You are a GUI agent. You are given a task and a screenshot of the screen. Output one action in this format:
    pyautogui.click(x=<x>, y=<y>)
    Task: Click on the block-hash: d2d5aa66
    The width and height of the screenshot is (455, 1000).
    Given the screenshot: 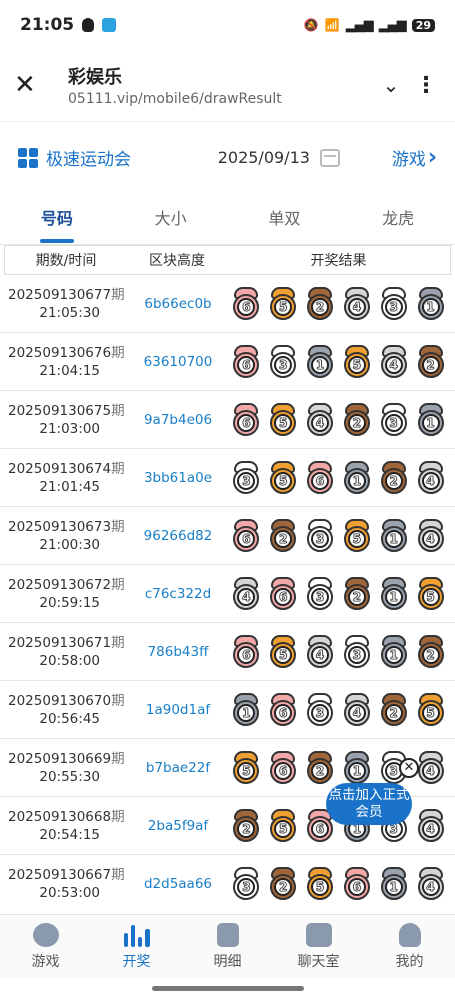 What is the action you would take?
    pyautogui.click(x=178, y=884)
    